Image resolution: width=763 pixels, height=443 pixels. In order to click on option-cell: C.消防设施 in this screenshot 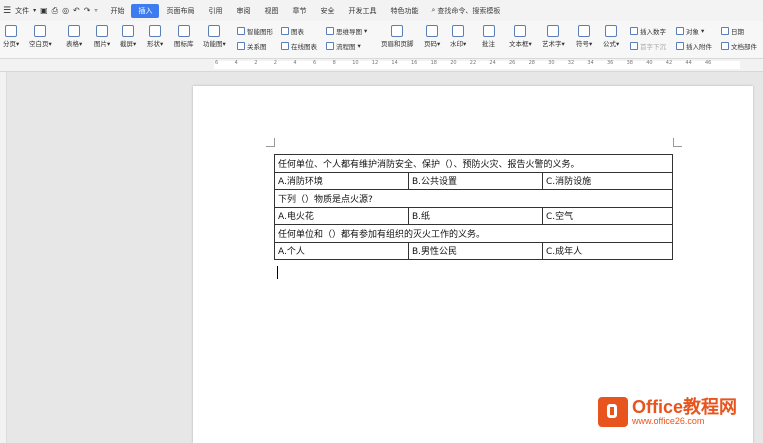, I will do `click(607, 180)`.